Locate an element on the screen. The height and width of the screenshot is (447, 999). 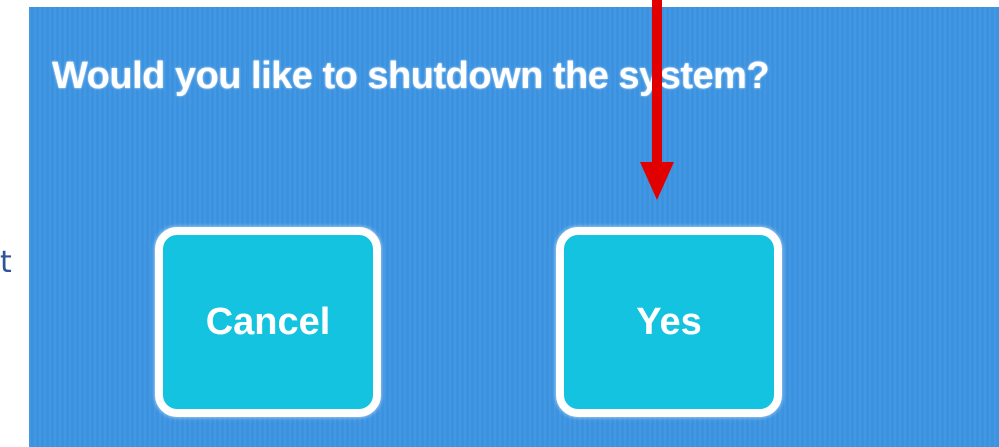
yes-button: Yes is located at coordinates (669, 322).